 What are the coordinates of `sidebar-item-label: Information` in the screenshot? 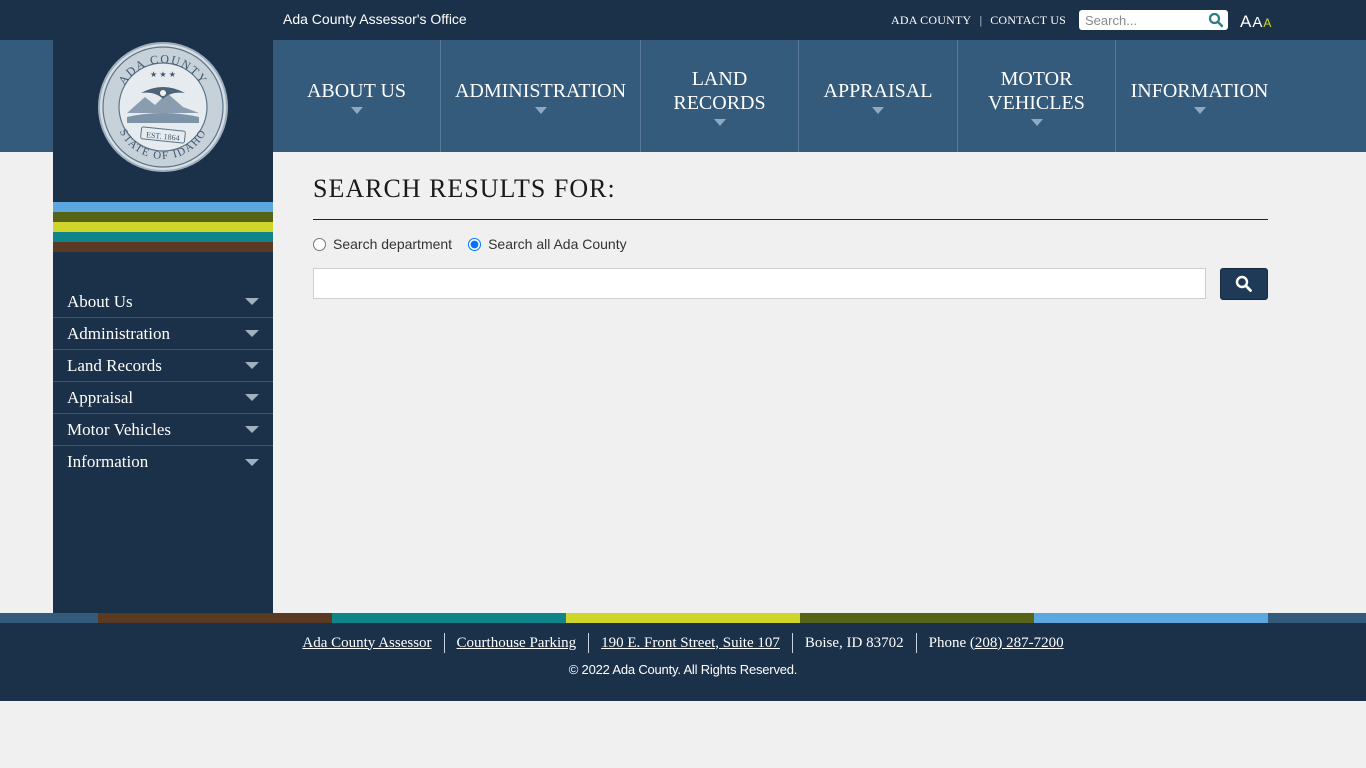 It's located at (108, 461).